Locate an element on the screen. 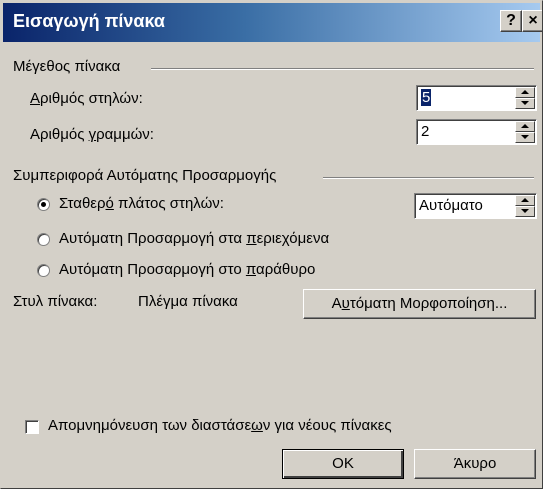  title-bar: Εισαγωγή πίνακα ? × is located at coordinates (272, 22).